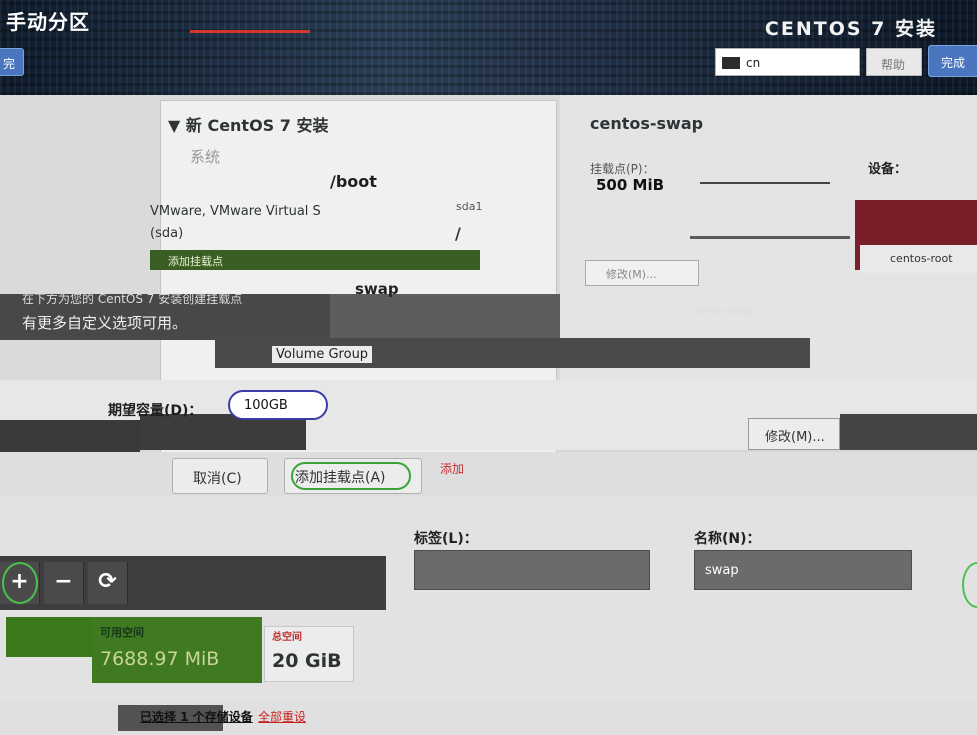 This screenshot has width=977, height=735. I want to click on done-button-left: 完, so click(12, 62).